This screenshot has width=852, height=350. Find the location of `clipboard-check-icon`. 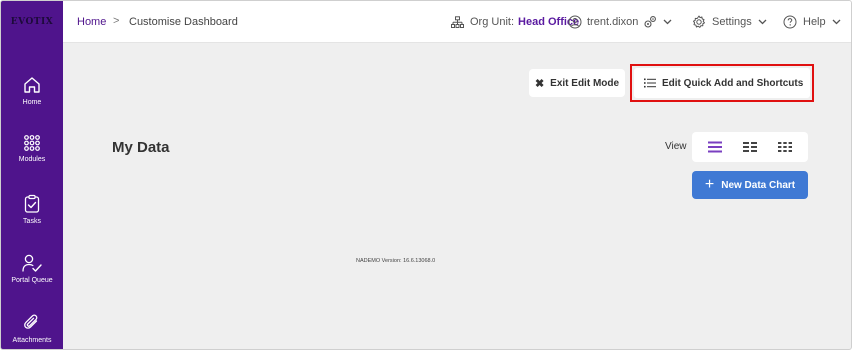

clipboard-check-icon is located at coordinates (32, 203).